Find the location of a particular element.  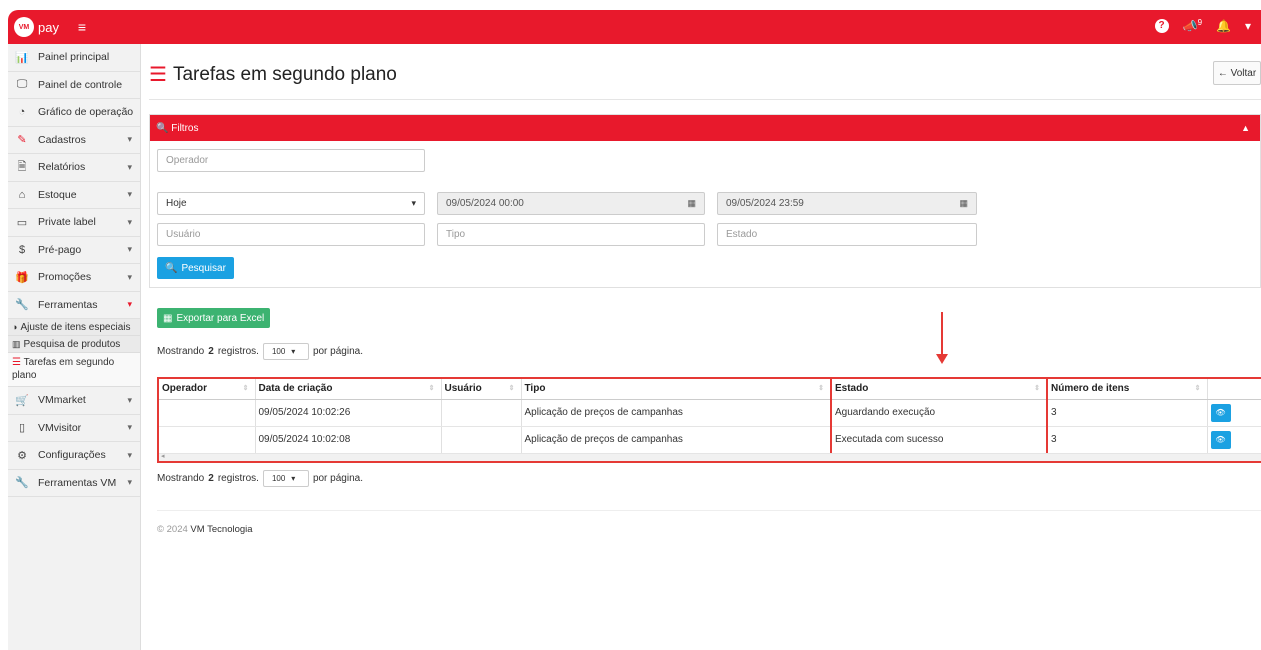

sidebar-subitem-tarefas: ☰ Tarefas em segundo plano is located at coordinates (74, 370).